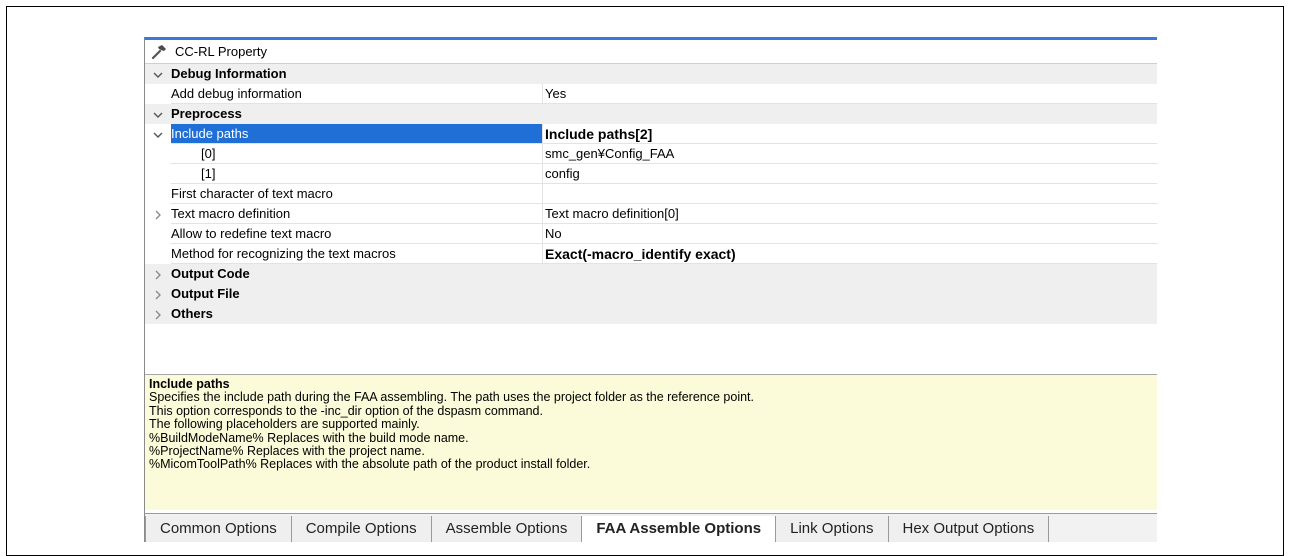  Describe the element at coordinates (221, 51) in the screenshot. I see `panel-title: CC-RL Property` at that location.